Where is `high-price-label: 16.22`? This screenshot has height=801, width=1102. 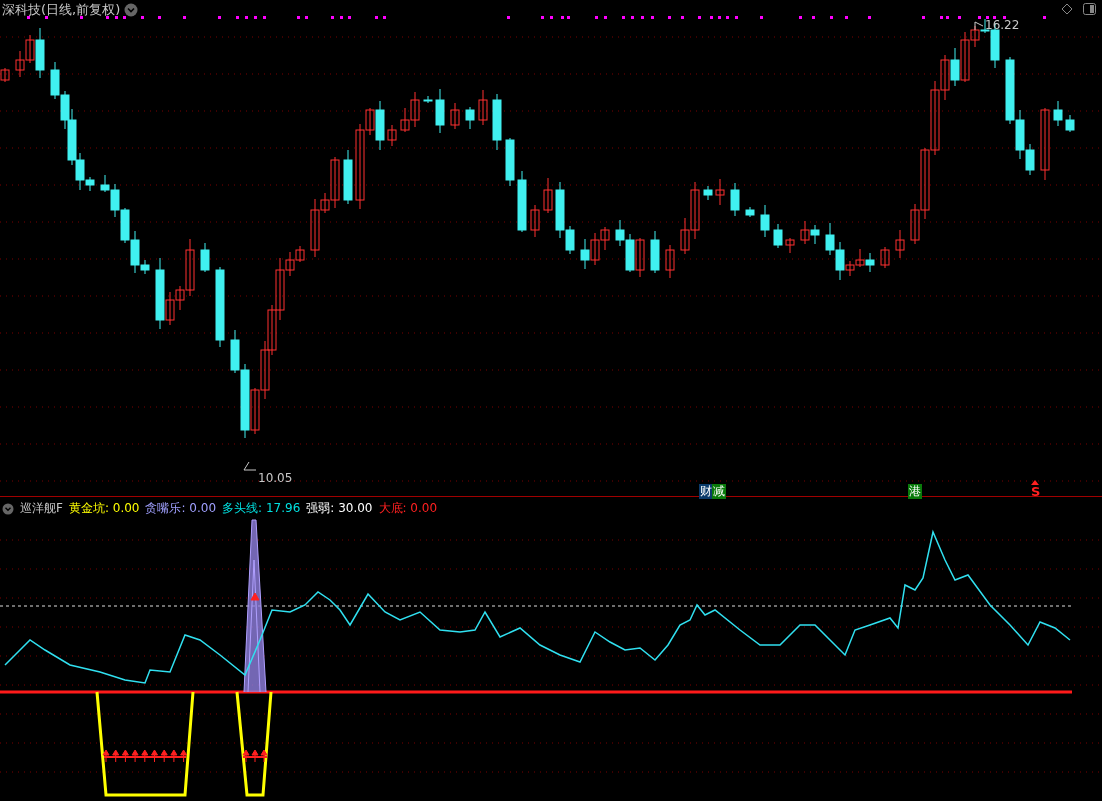
high-price-label: 16.22 is located at coordinates (1002, 25).